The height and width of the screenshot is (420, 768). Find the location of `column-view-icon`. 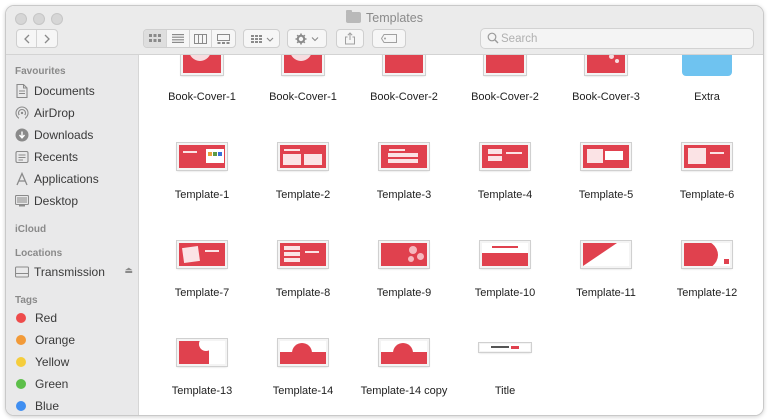

column-view-icon is located at coordinates (200, 38).